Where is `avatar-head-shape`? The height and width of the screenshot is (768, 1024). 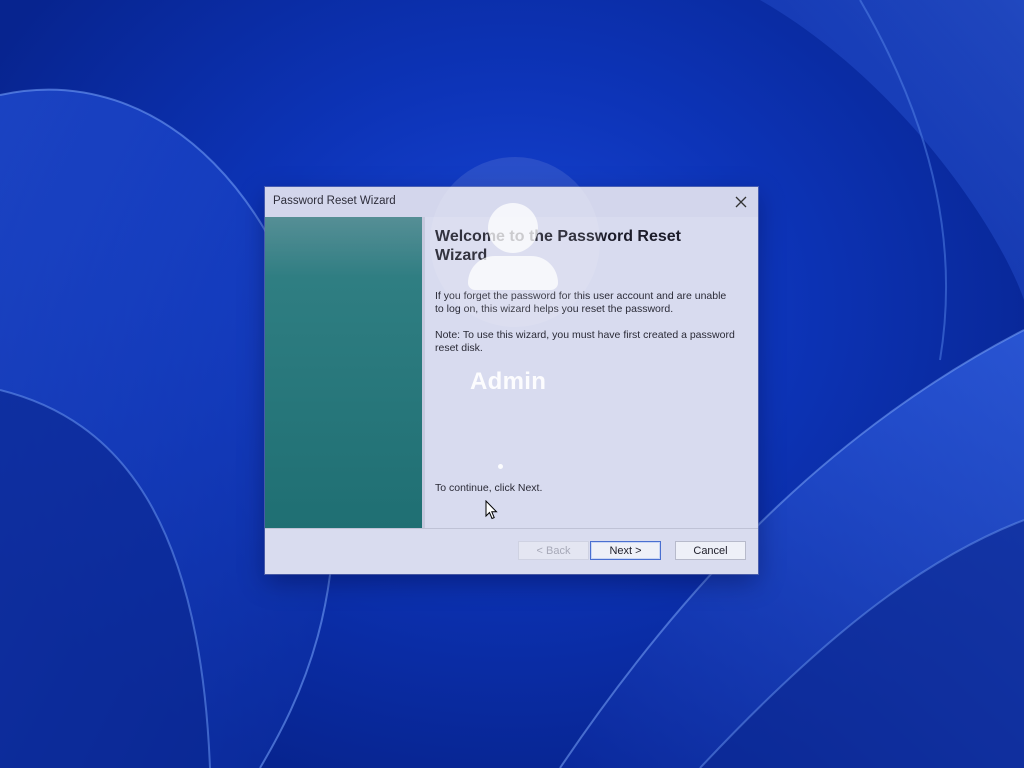
avatar-head-shape is located at coordinates (513, 228).